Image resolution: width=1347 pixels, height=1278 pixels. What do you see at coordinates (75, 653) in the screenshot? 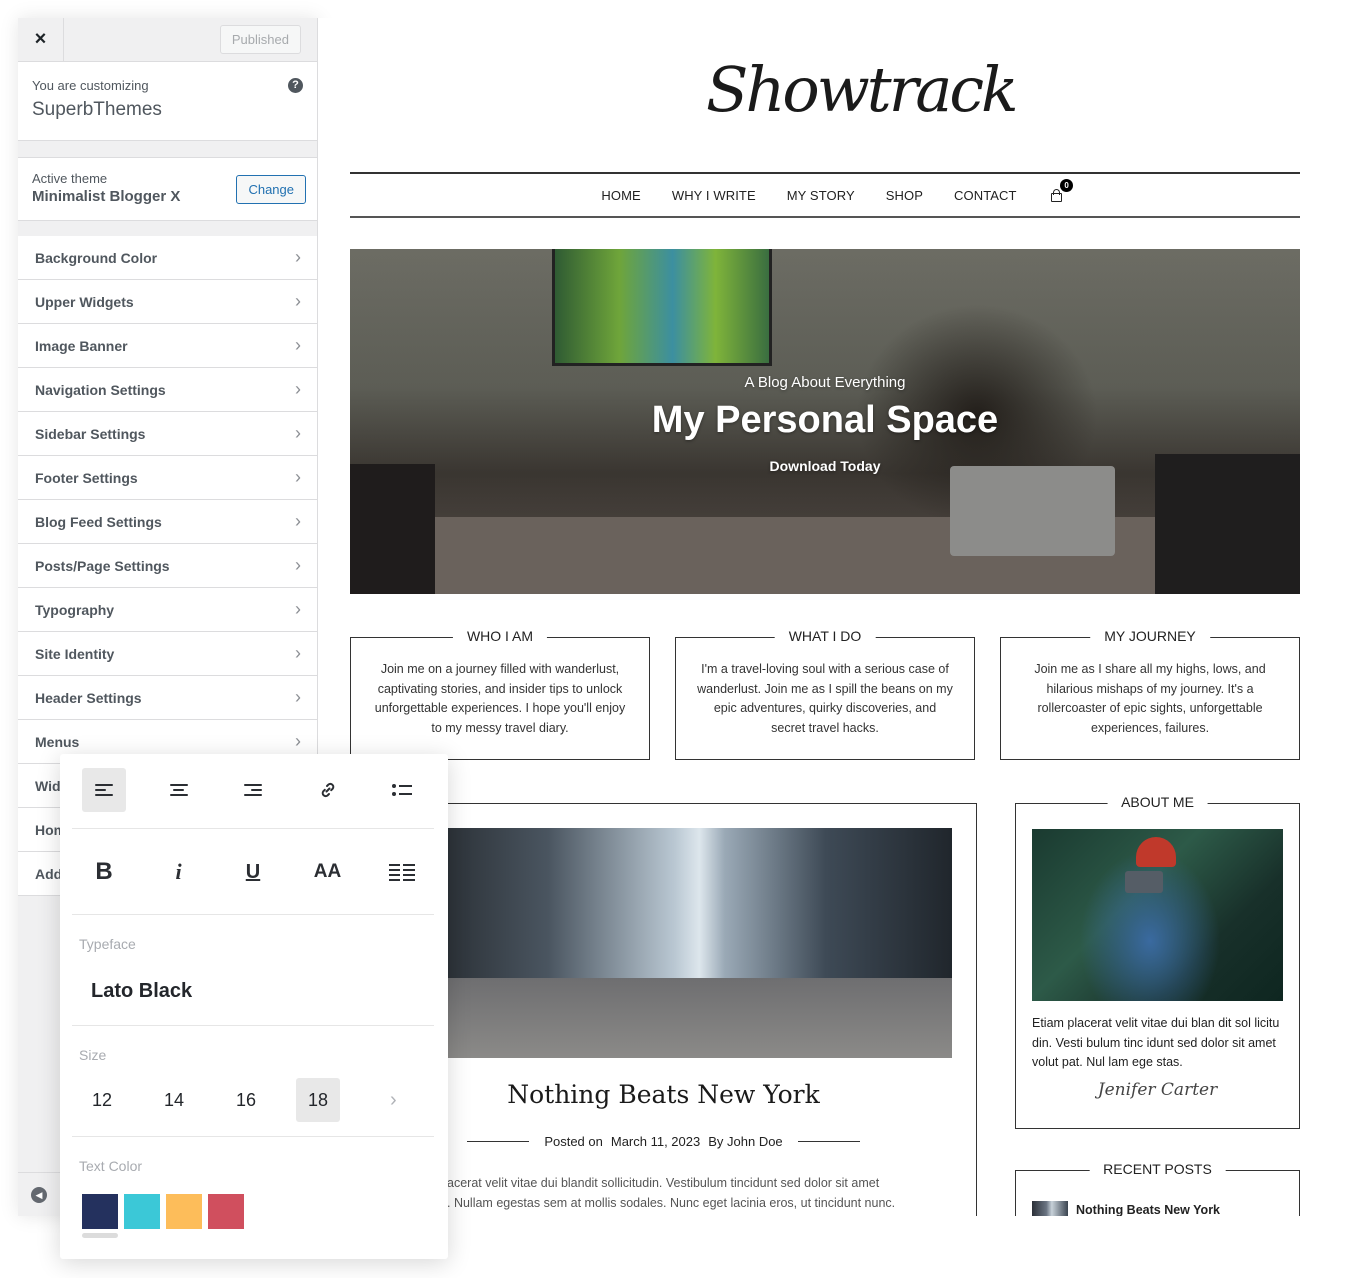
I see `menu-item-label: Site Identity` at bounding box center [75, 653].